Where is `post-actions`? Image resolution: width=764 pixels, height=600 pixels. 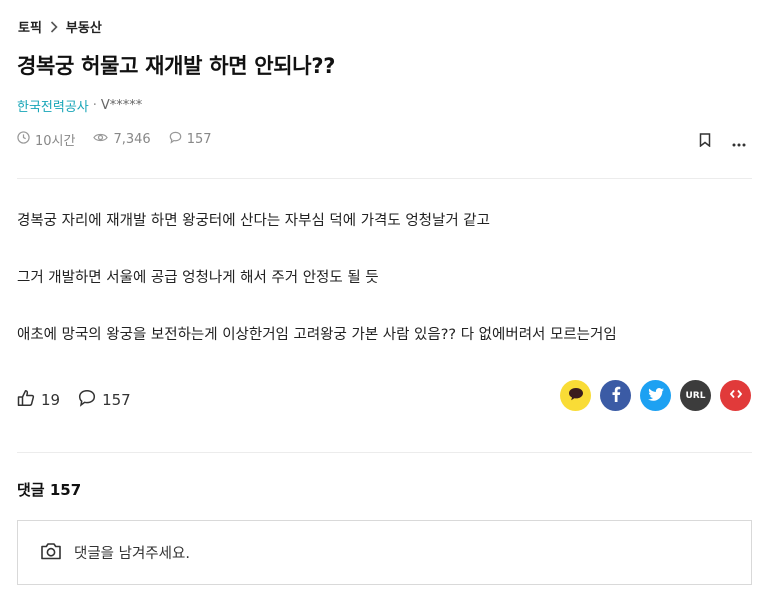
post-actions is located at coordinates (716, 141).